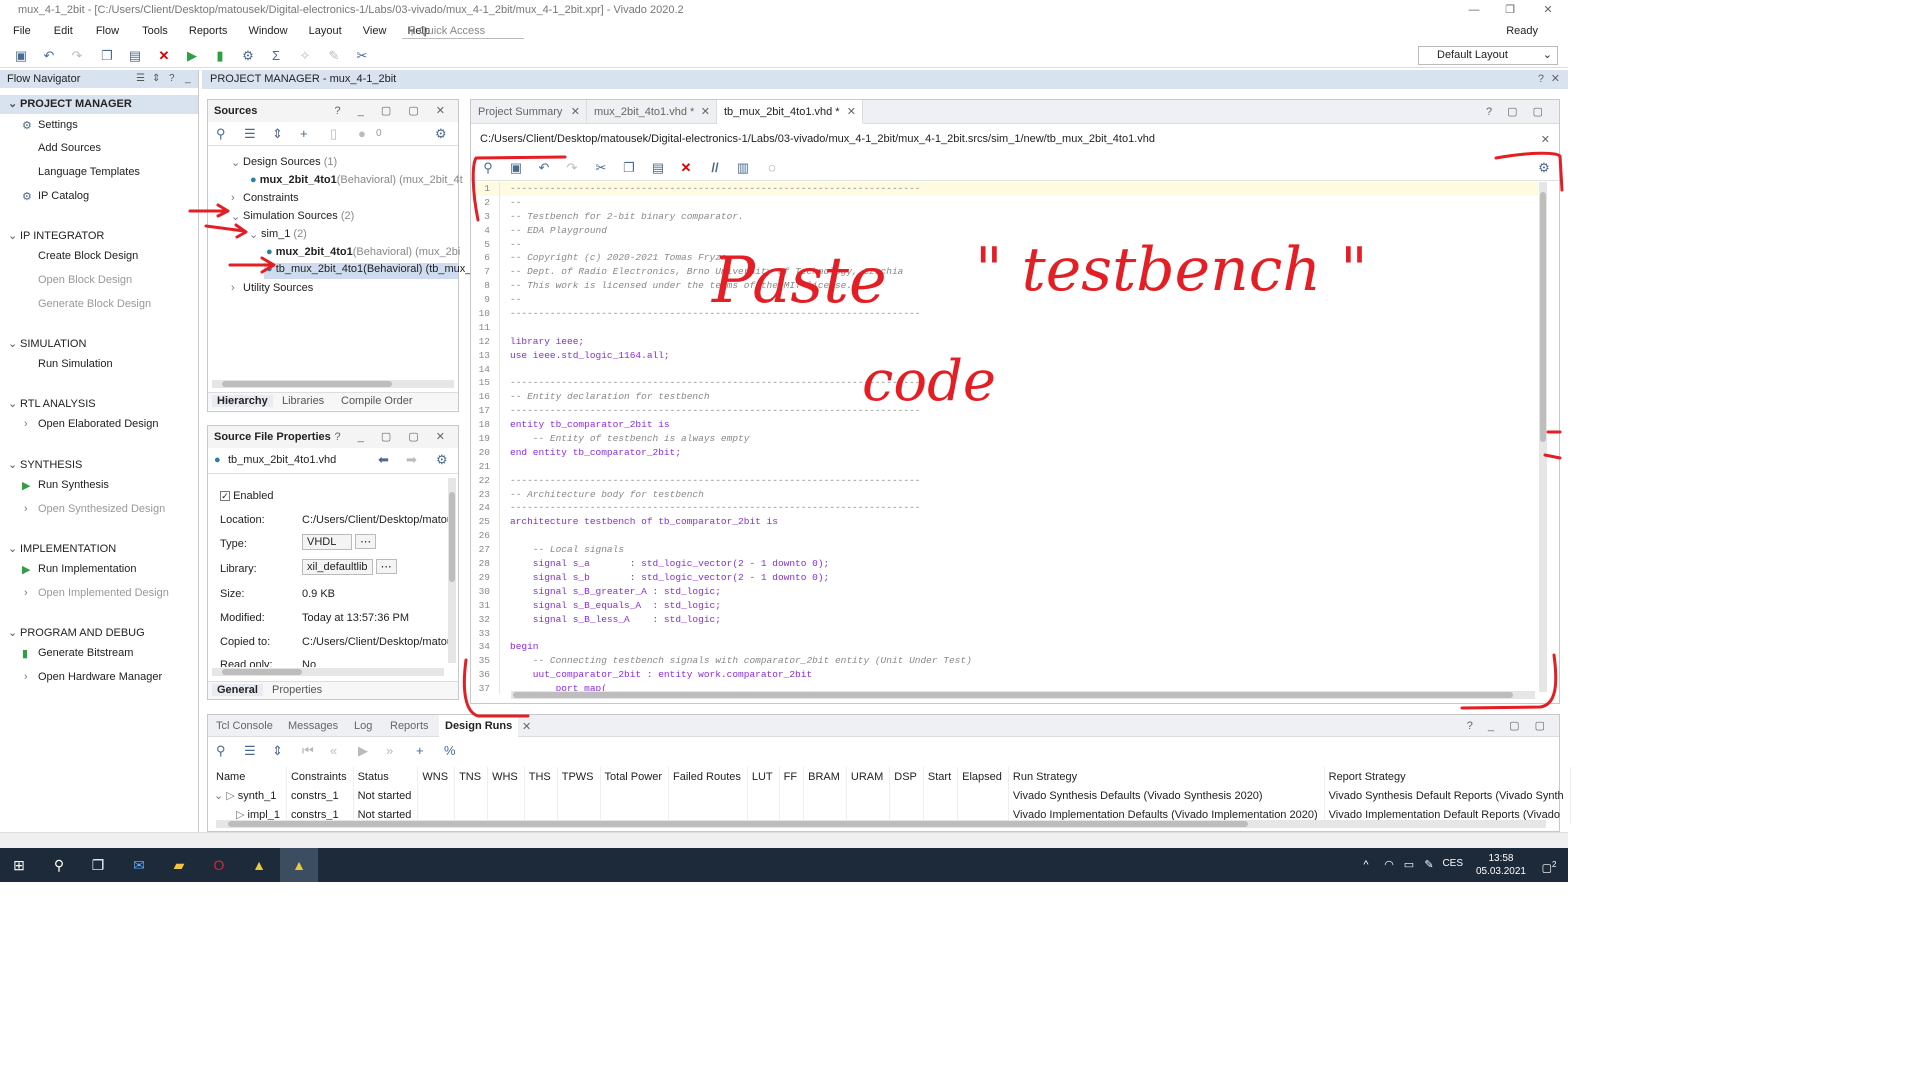 This screenshot has height=1080, width=1920. I want to click on column-header: THS, so click(541, 776).